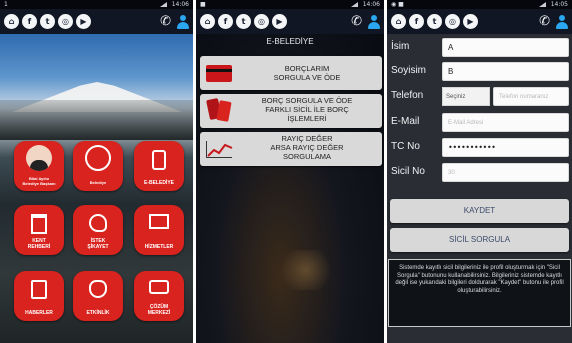  What do you see at coordinates (159, 160) in the screenshot?
I see `mobile-phone-icon` at bounding box center [159, 160].